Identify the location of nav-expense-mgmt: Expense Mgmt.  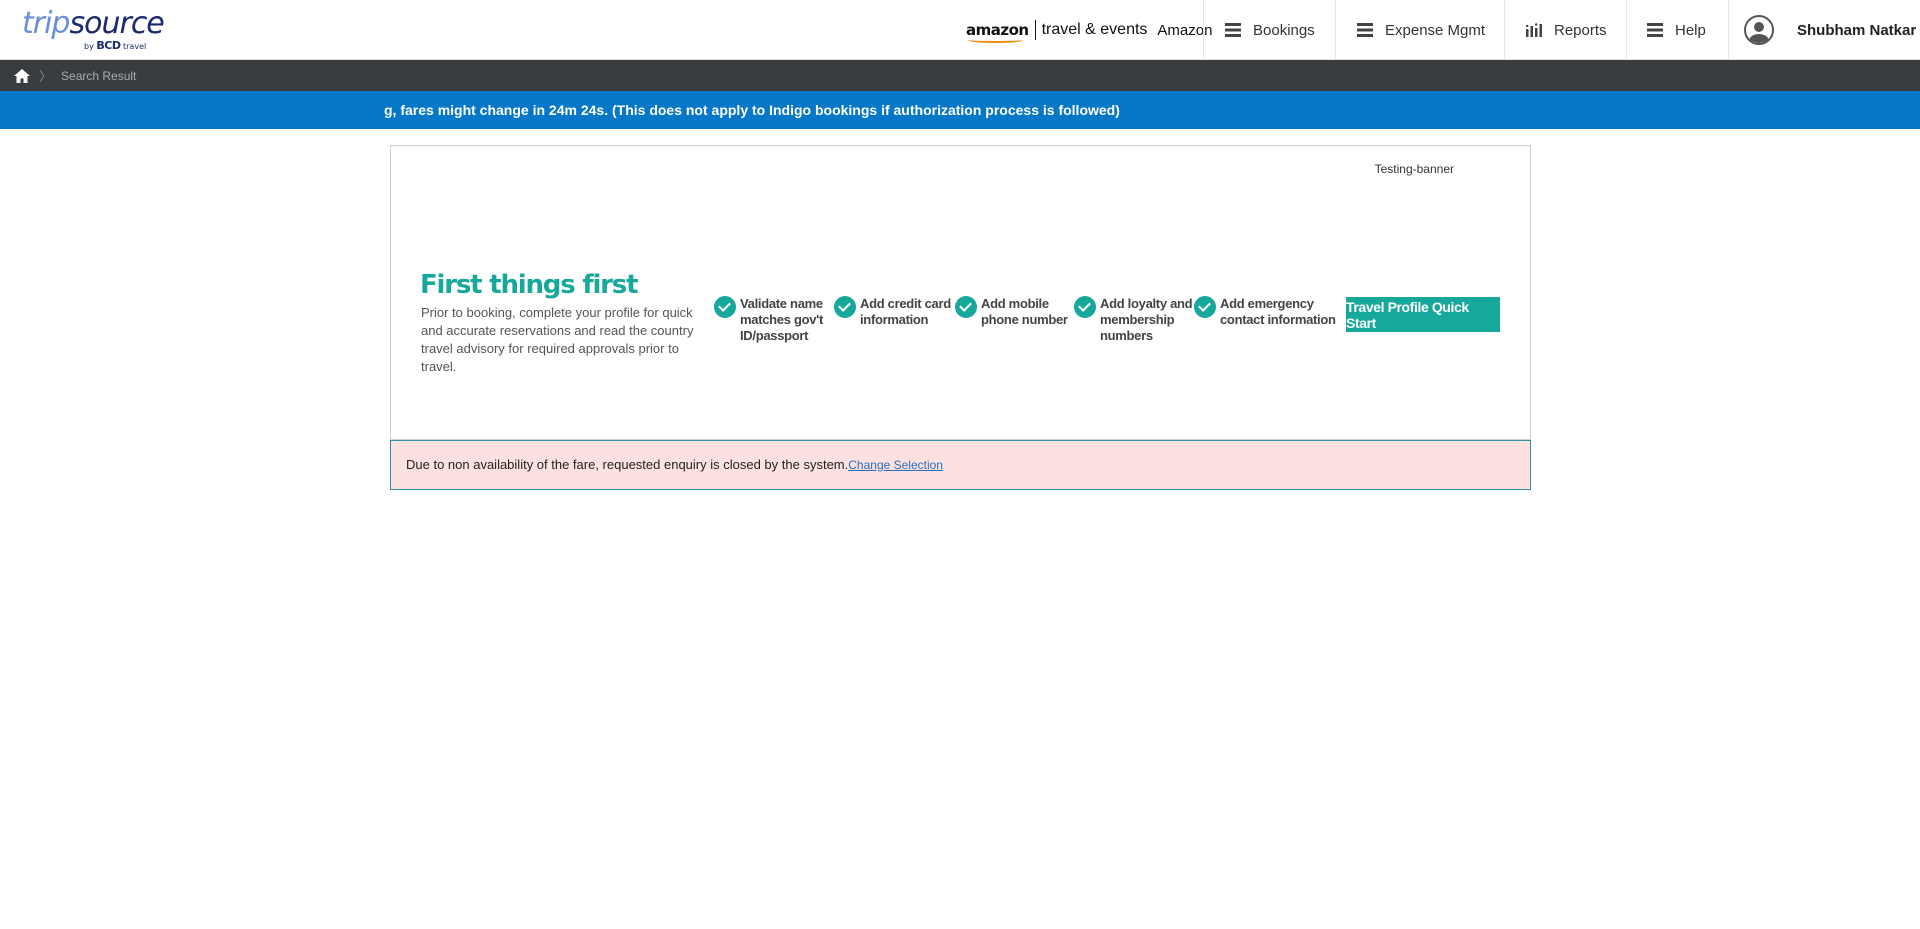
(1419, 30).